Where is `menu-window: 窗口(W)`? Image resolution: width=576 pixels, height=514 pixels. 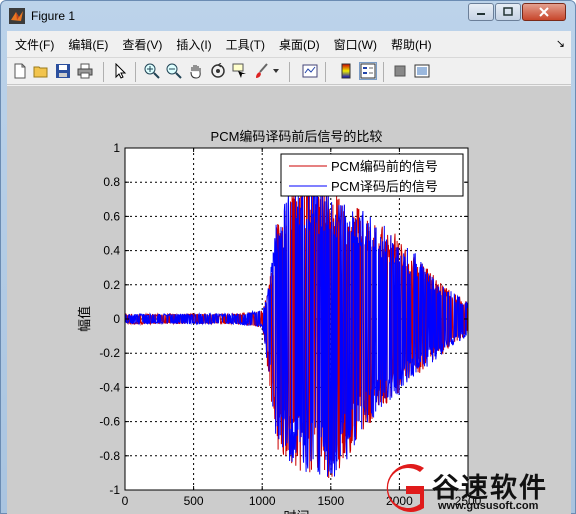 menu-window: 窗口(W) is located at coordinates (355, 44).